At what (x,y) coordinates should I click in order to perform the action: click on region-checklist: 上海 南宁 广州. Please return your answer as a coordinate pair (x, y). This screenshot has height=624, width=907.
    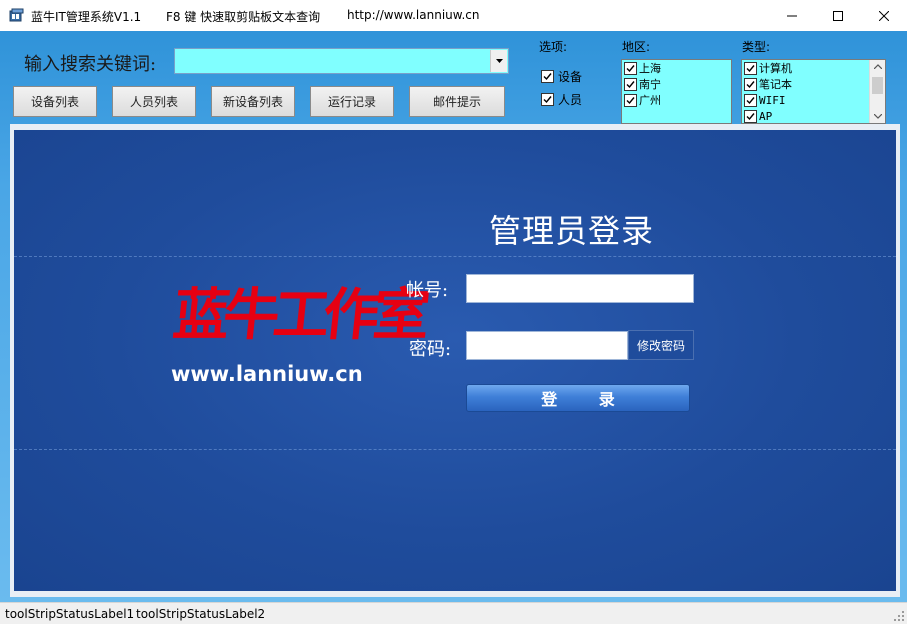
    Looking at the image, I should click on (676, 91).